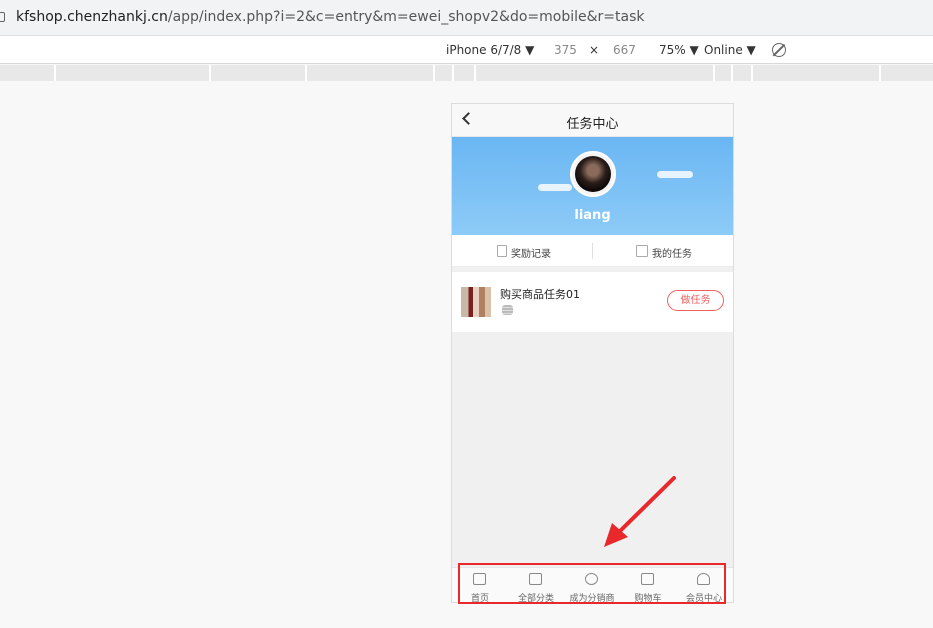 The width and height of the screenshot is (933, 628). What do you see at coordinates (592, 302) in the screenshot?
I see `task-item: 购买商品任务01 做任务` at bounding box center [592, 302].